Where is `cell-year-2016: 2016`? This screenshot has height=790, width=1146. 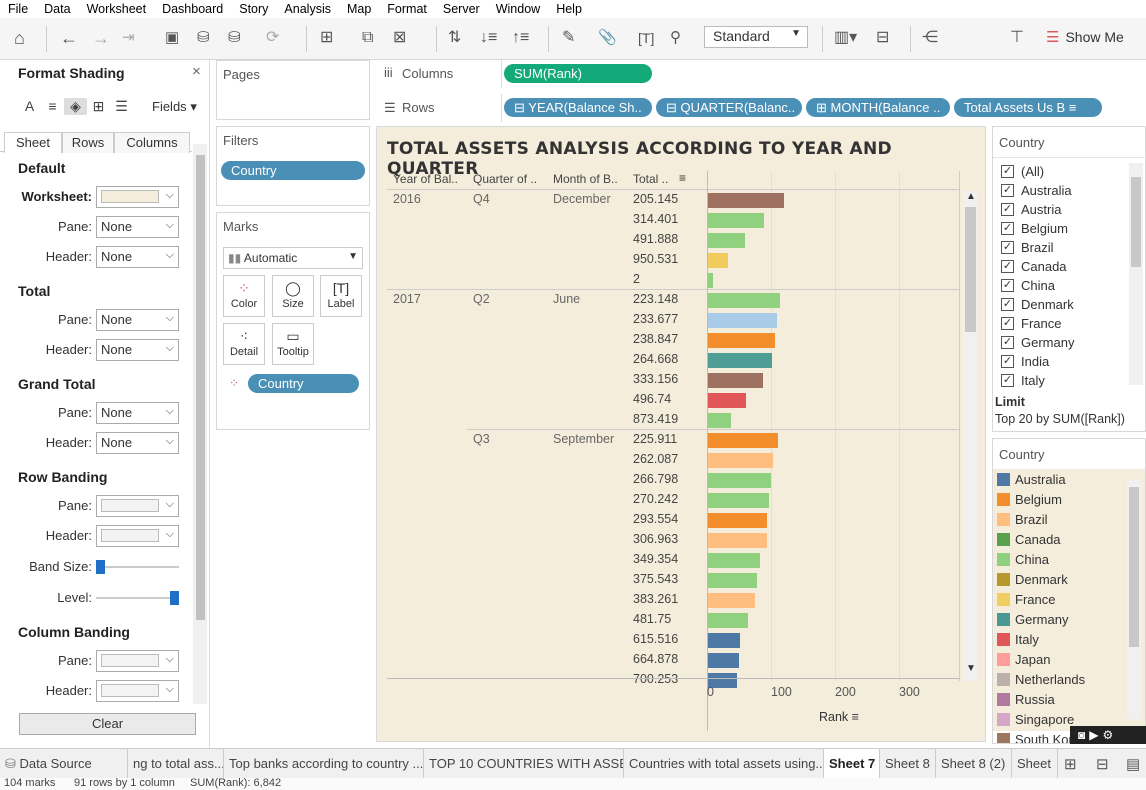 cell-year-2016: 2016 is located at coordinates (407, 199).